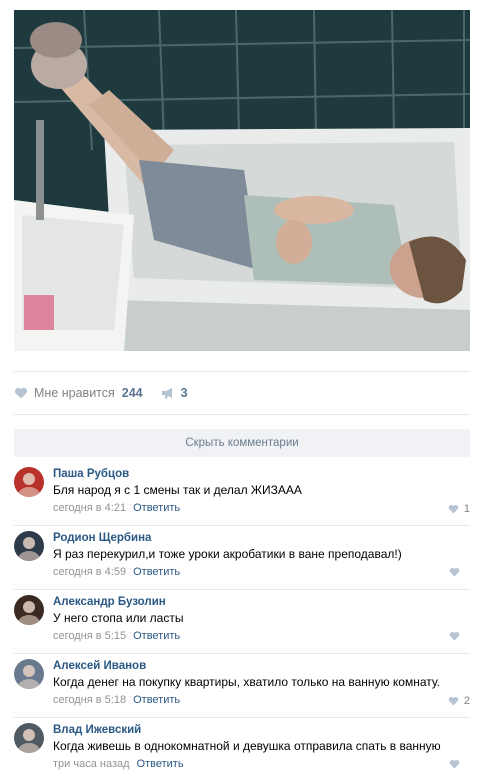 Image resolution: width=482 pixels, height=782 pixels. Describe the element at coordinates (97, 730) in the screenshot. I see `comment-author: Влад Ижевский` at that location.